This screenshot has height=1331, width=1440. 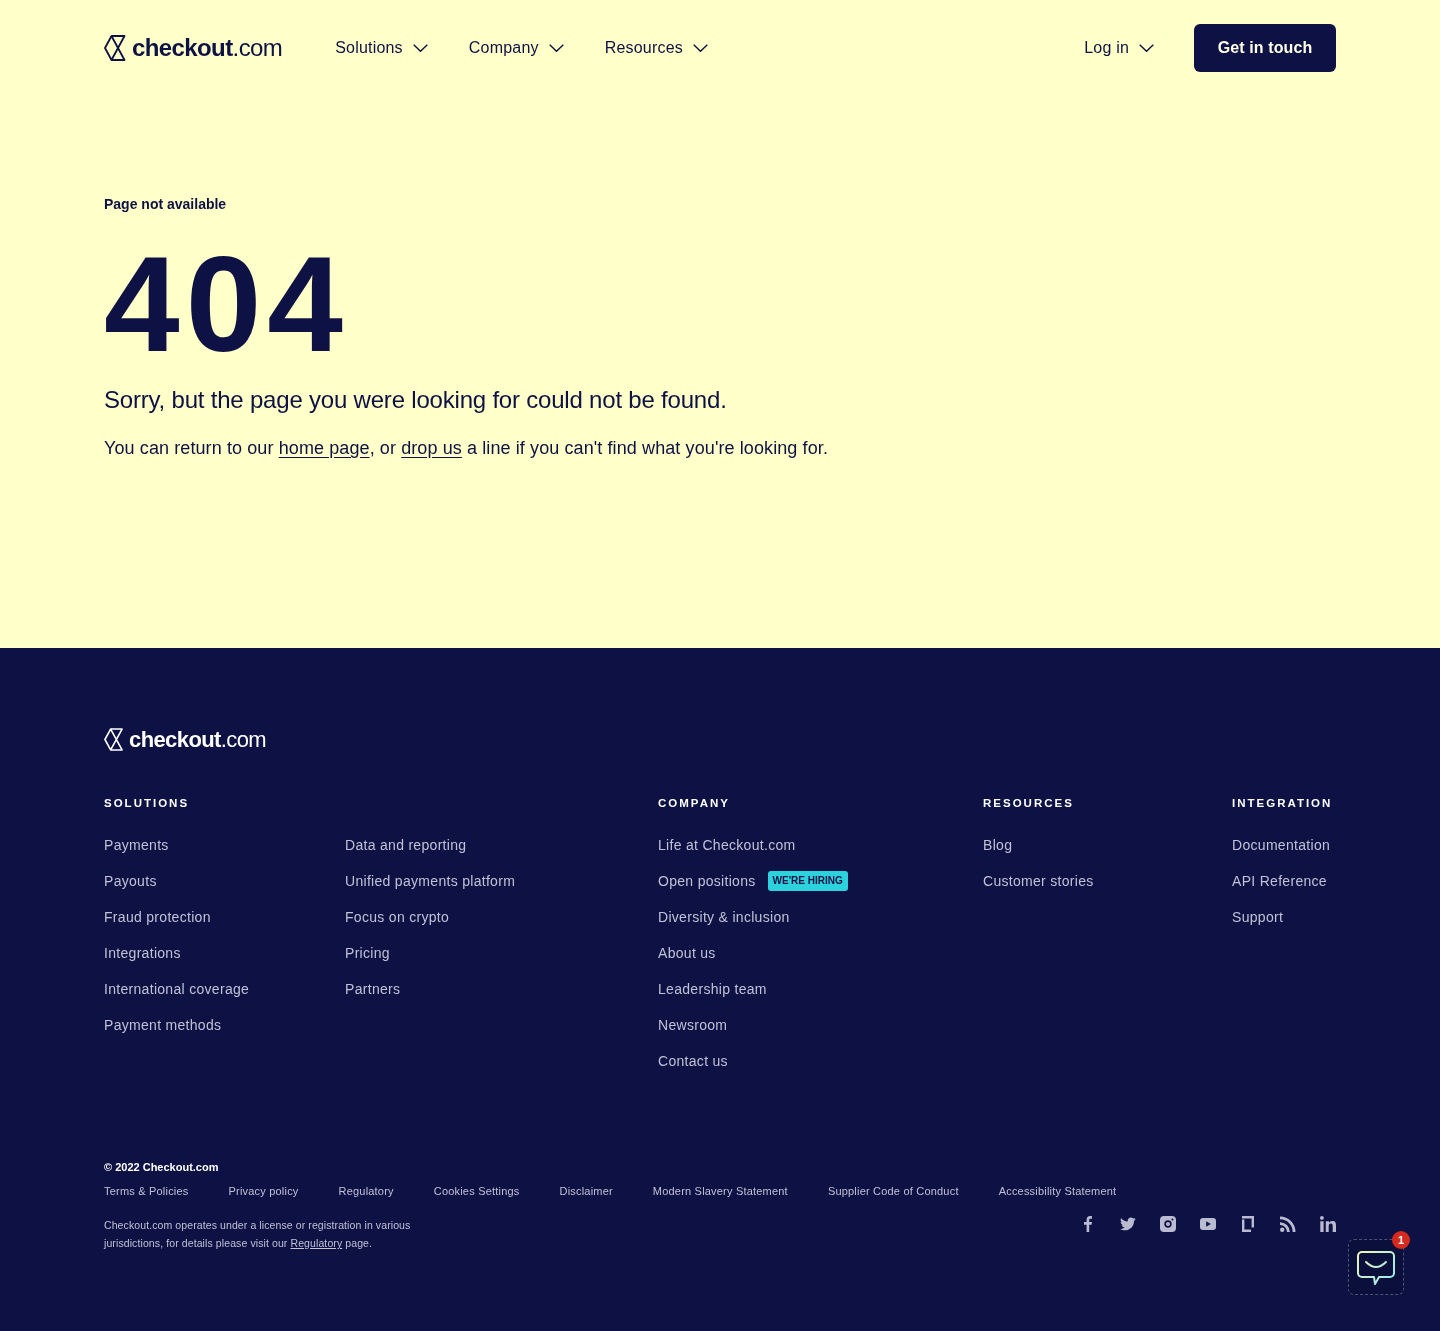 I want to click on eyebrow-label: Page not available, so click(x=166, y=204).